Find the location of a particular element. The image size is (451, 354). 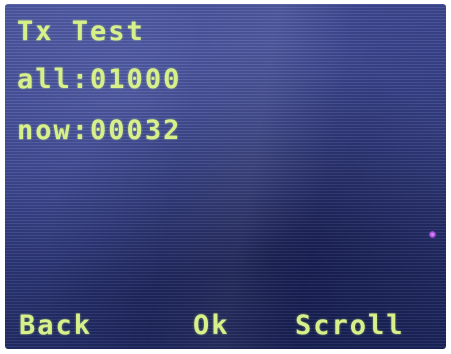

scroll-softkey: Scroll is located at coordinates (350, 325).